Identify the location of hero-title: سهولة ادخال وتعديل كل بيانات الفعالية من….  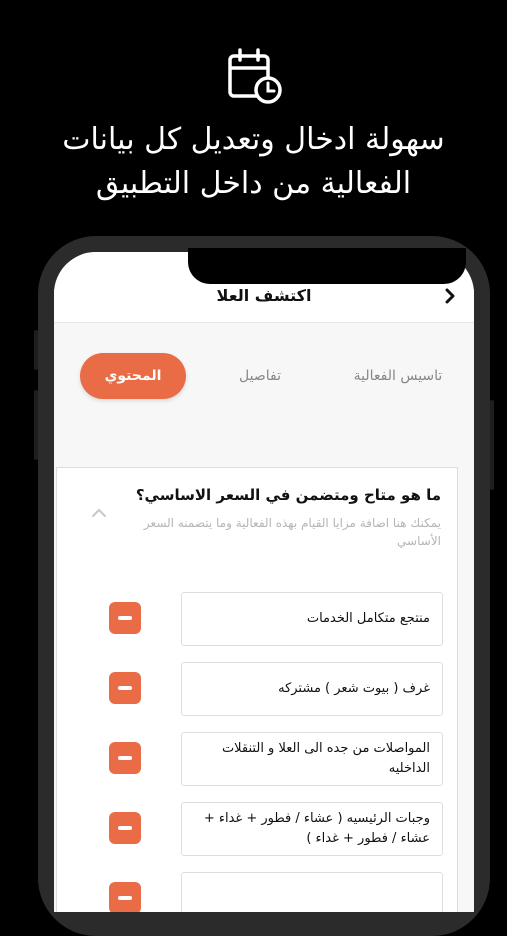
(253, 162).